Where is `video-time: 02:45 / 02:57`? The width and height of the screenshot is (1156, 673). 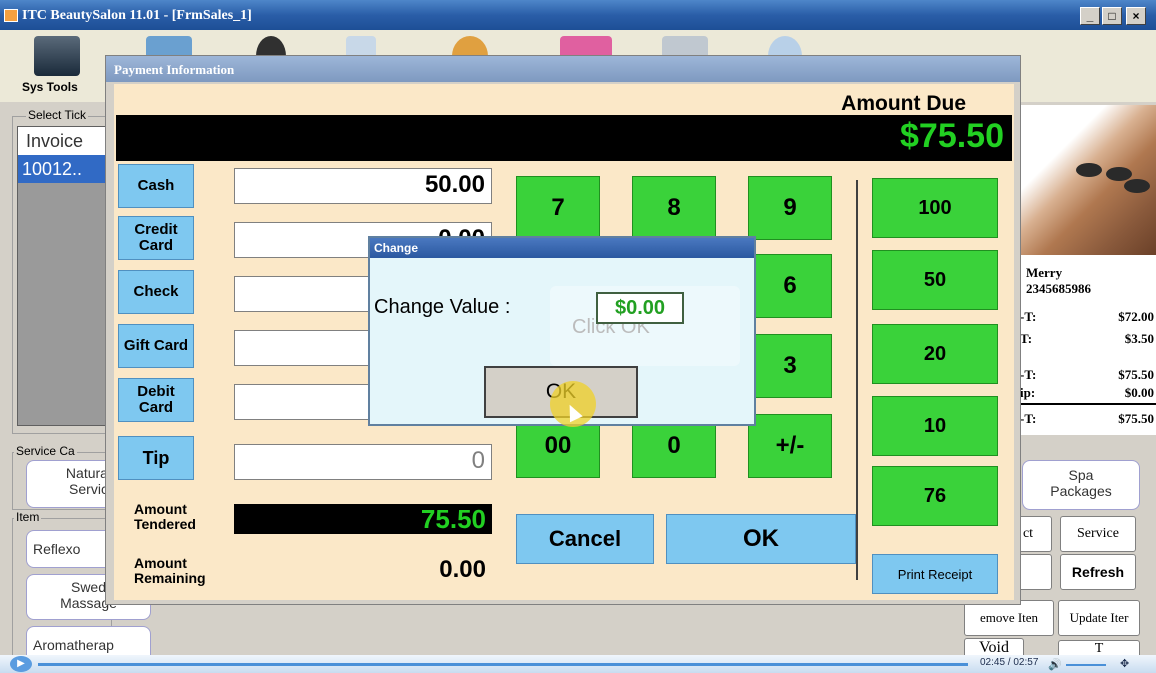
video-time: 02:45 / 02:57 is located at coordinates (1009, 662).